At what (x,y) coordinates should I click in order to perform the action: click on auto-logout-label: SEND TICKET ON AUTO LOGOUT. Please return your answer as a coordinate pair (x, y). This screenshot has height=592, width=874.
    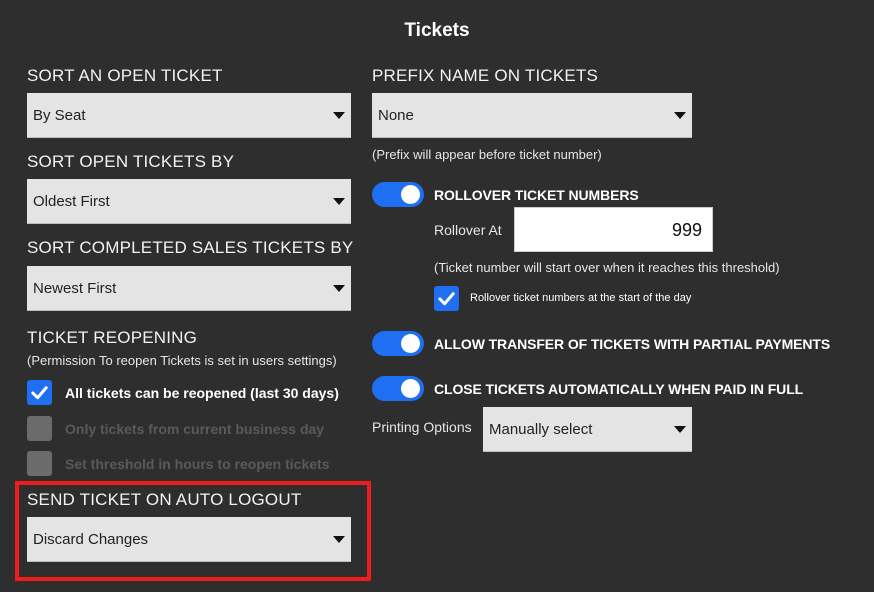
    Looking at the image, I should click on (164, 499).